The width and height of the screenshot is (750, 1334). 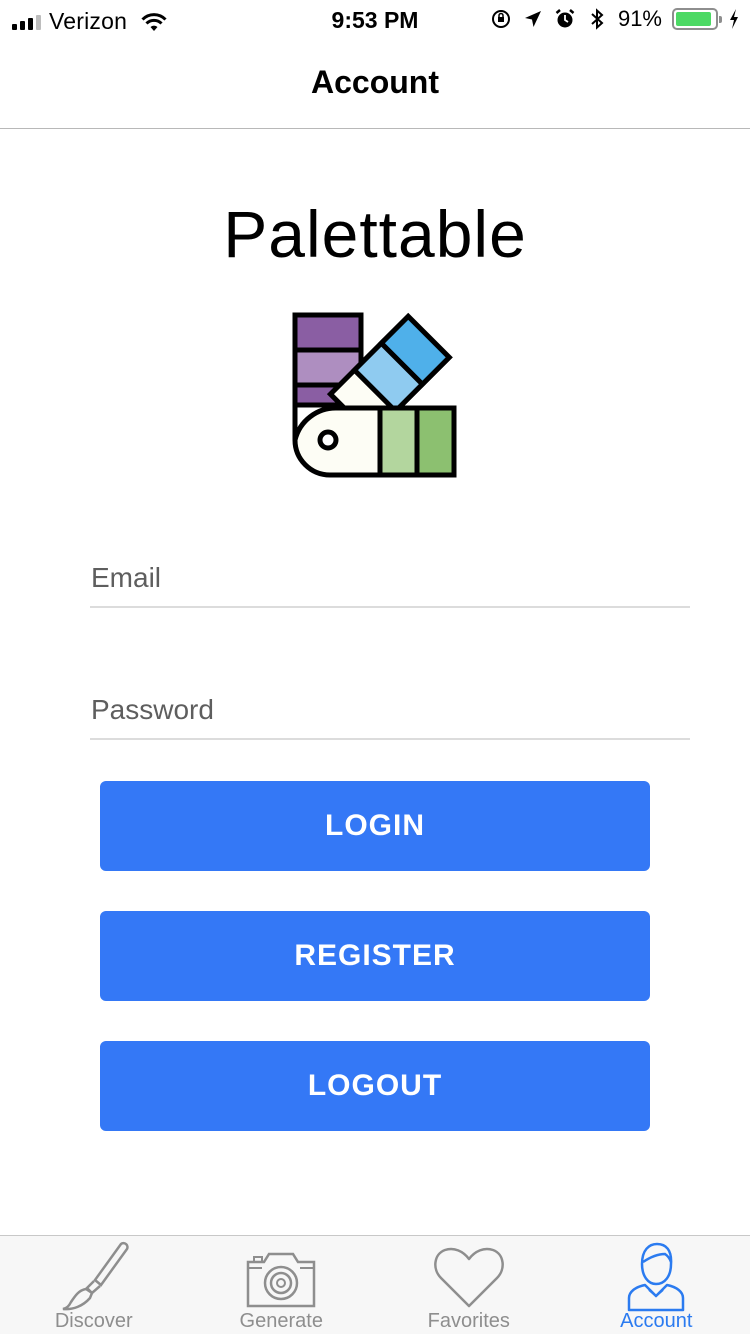 What do you see at coordinates (374, 395) in the screenshot?
I see `color-swatch-logo-icon` at bounding box center [374, 395].